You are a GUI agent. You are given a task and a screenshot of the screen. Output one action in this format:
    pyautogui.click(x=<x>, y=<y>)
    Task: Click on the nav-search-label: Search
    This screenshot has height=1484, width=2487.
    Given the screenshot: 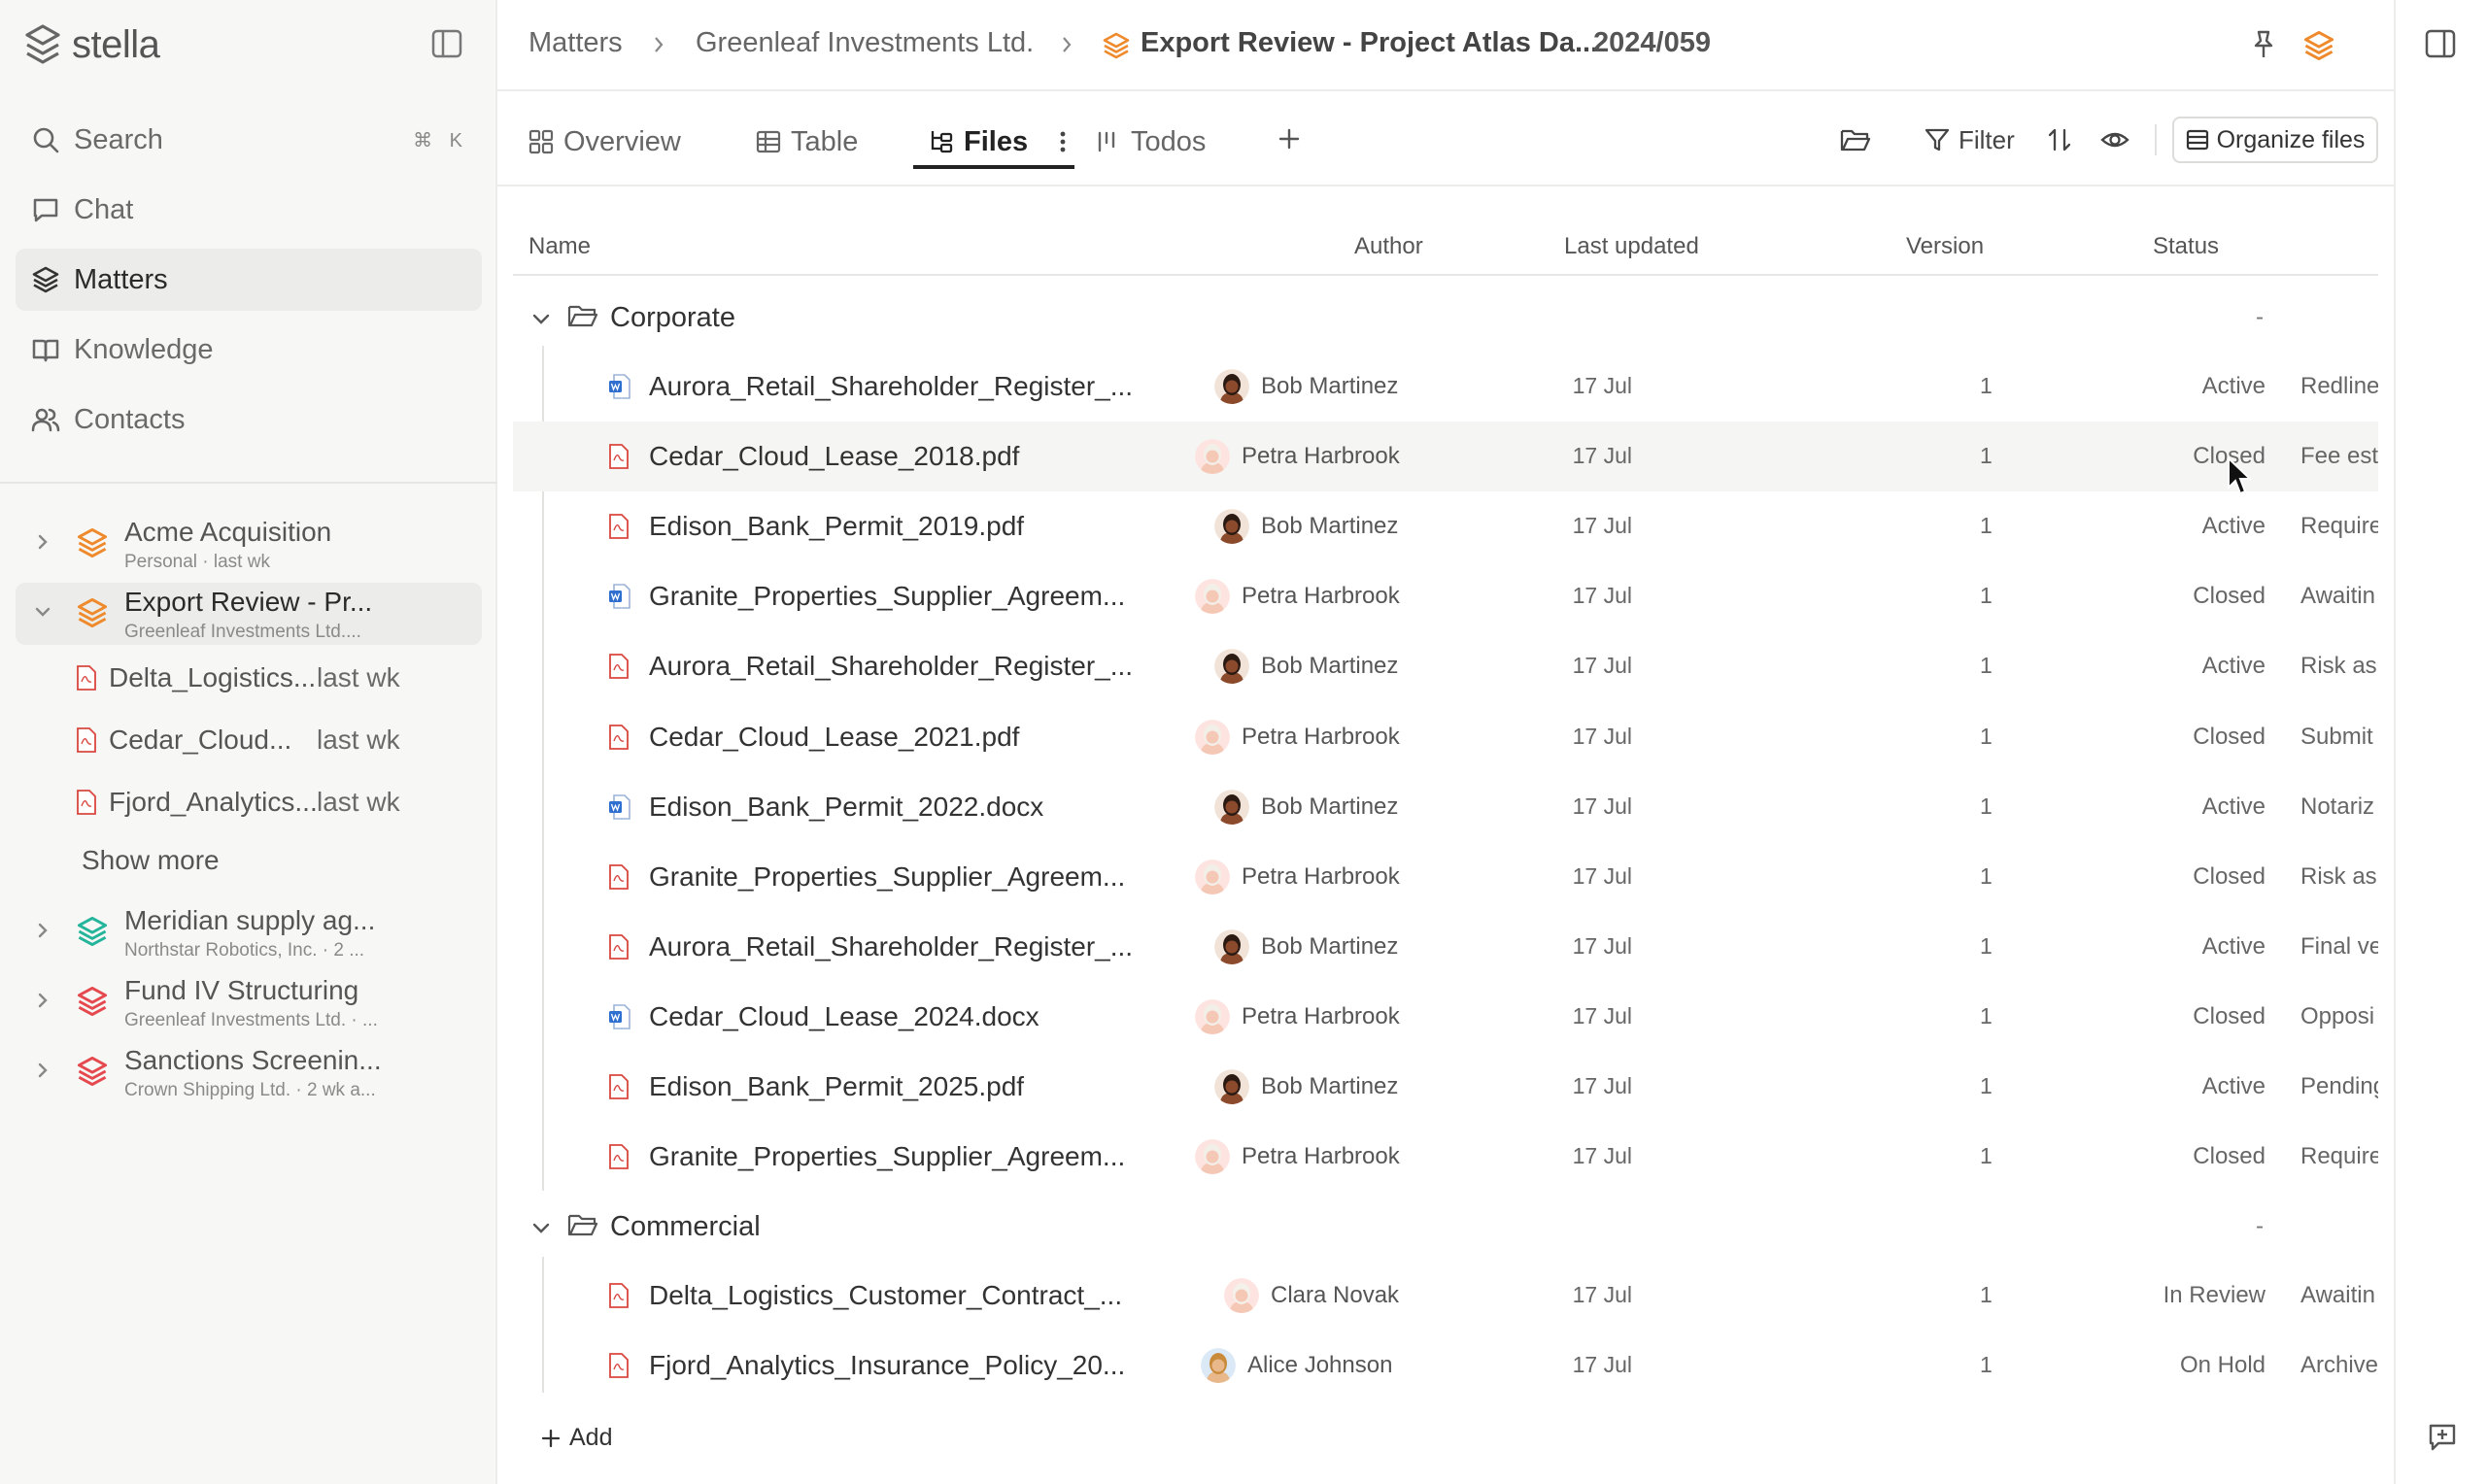 What is the action you would take?
    pyautogui.click(x=118, y=139)
    